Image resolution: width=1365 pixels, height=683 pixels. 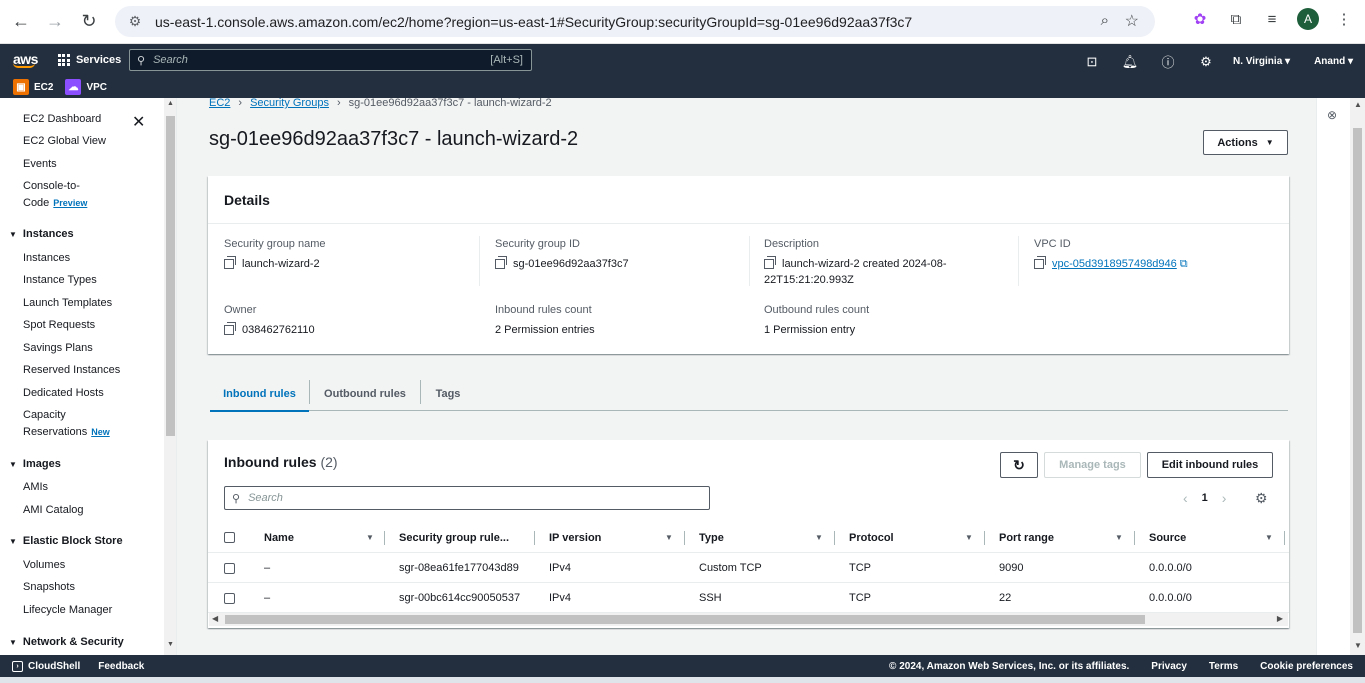 What do you see at coordinates (1200, 19) in the screenshot?
I see `gemini-icon: ✿` at bounding box center [1200, 19].